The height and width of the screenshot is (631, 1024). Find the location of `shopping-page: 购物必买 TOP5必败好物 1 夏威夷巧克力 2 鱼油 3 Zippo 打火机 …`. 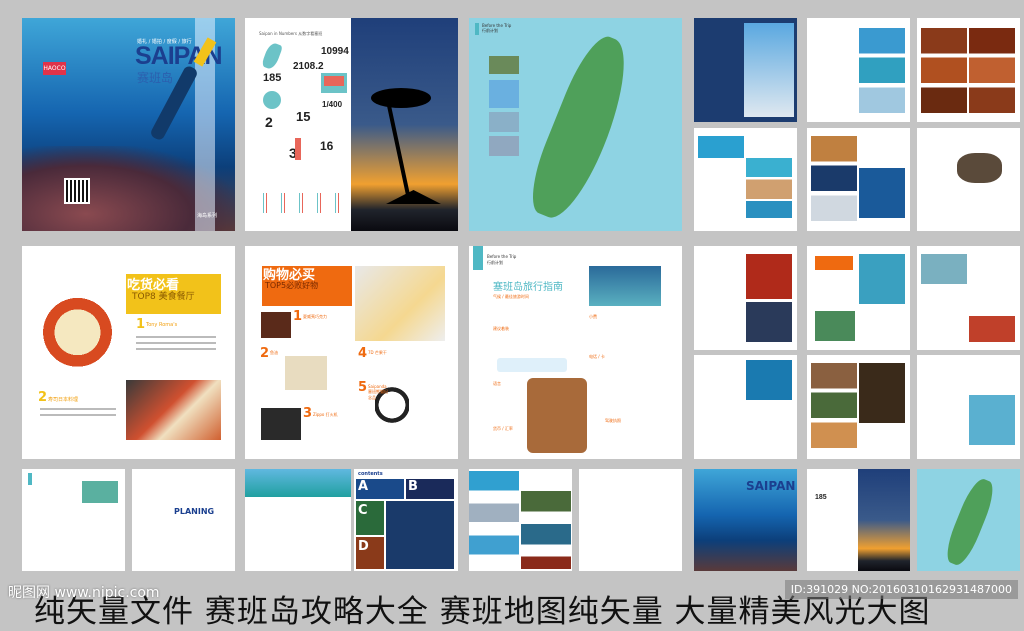

shopping-page: 购物必买 TOP5必败好物 1 夏威夷巧克力 2 鱼油 3 Zippo 打火机 … is located at coordinates (351, 352).